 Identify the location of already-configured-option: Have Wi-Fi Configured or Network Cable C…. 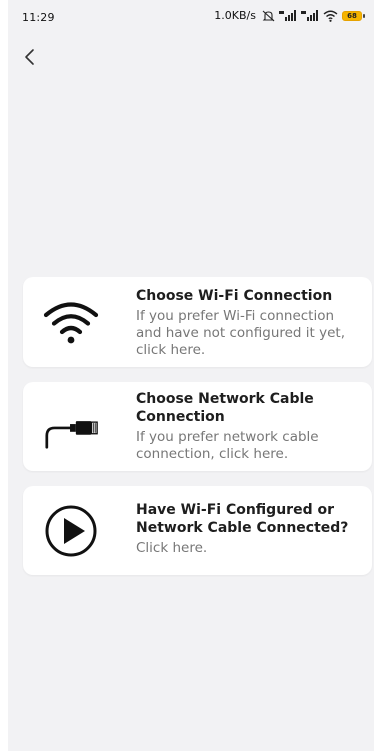
(197, 530).